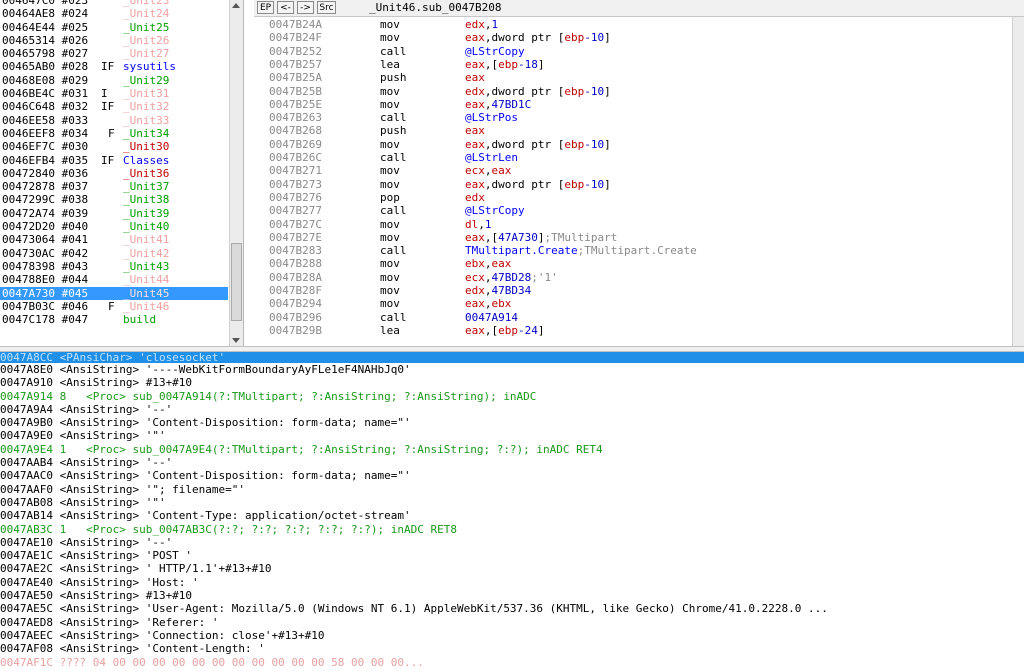 Image resolution: width=1024 pixels, height=670 pixels. I want to click on unit-name: _Unit32, so click(146, 107).